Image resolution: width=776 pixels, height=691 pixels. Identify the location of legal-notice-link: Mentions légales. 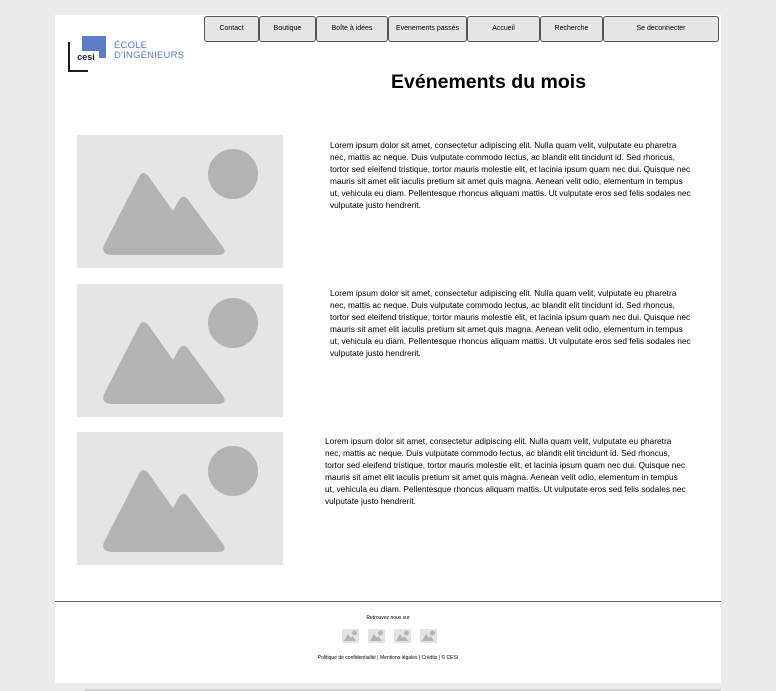
(399, 658).